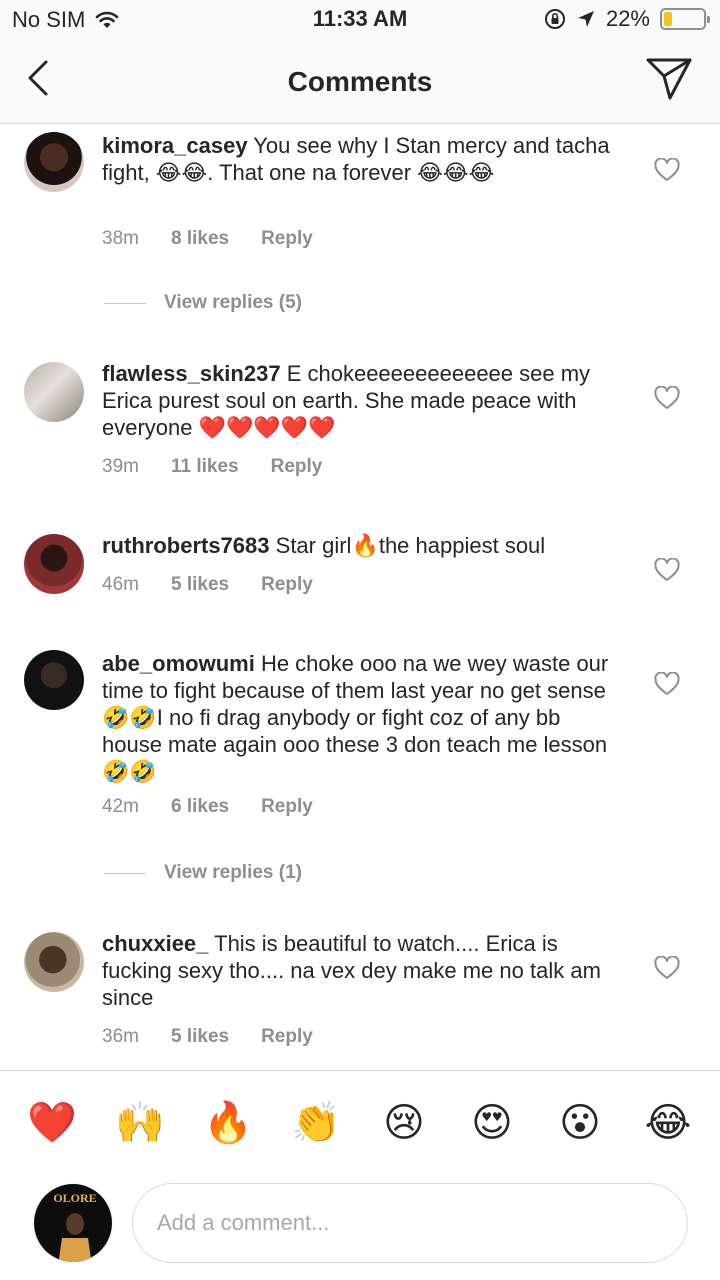  I want to click on likes-count: 6 likes, so click(200, 807).